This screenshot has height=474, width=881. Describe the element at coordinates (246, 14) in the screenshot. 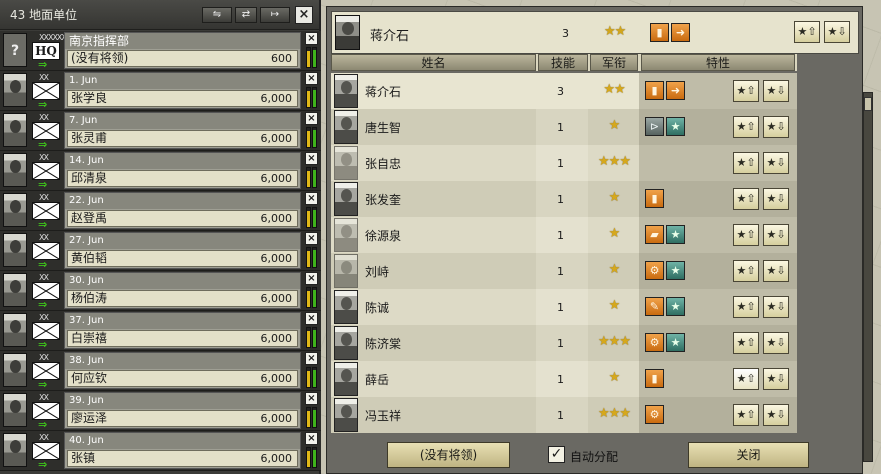

I see `swap-units-button: ⇄` at that location.